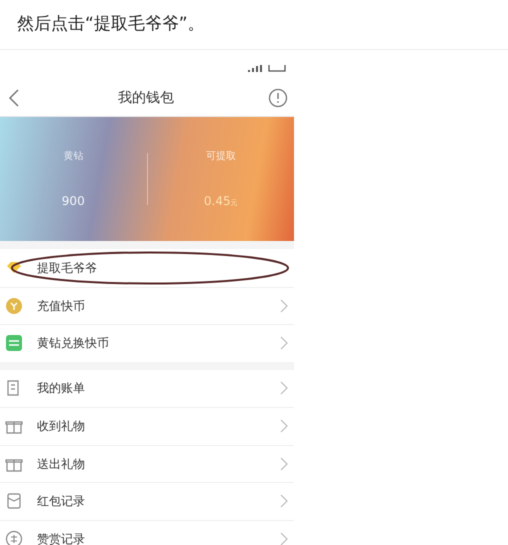  I want to click on menu-label: 收到礼物, so click(61, 427).